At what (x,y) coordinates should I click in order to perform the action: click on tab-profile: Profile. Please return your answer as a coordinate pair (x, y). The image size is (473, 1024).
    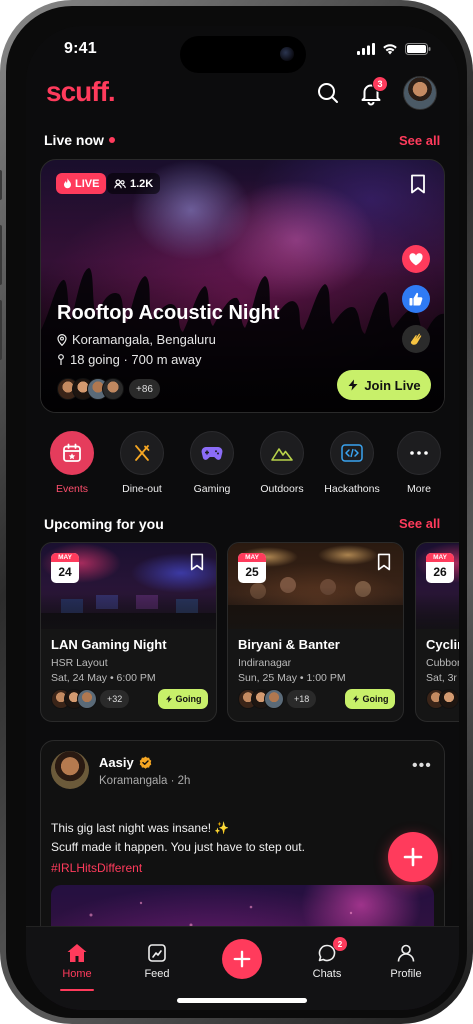
    Looking at the image, I should click on (406, 960).